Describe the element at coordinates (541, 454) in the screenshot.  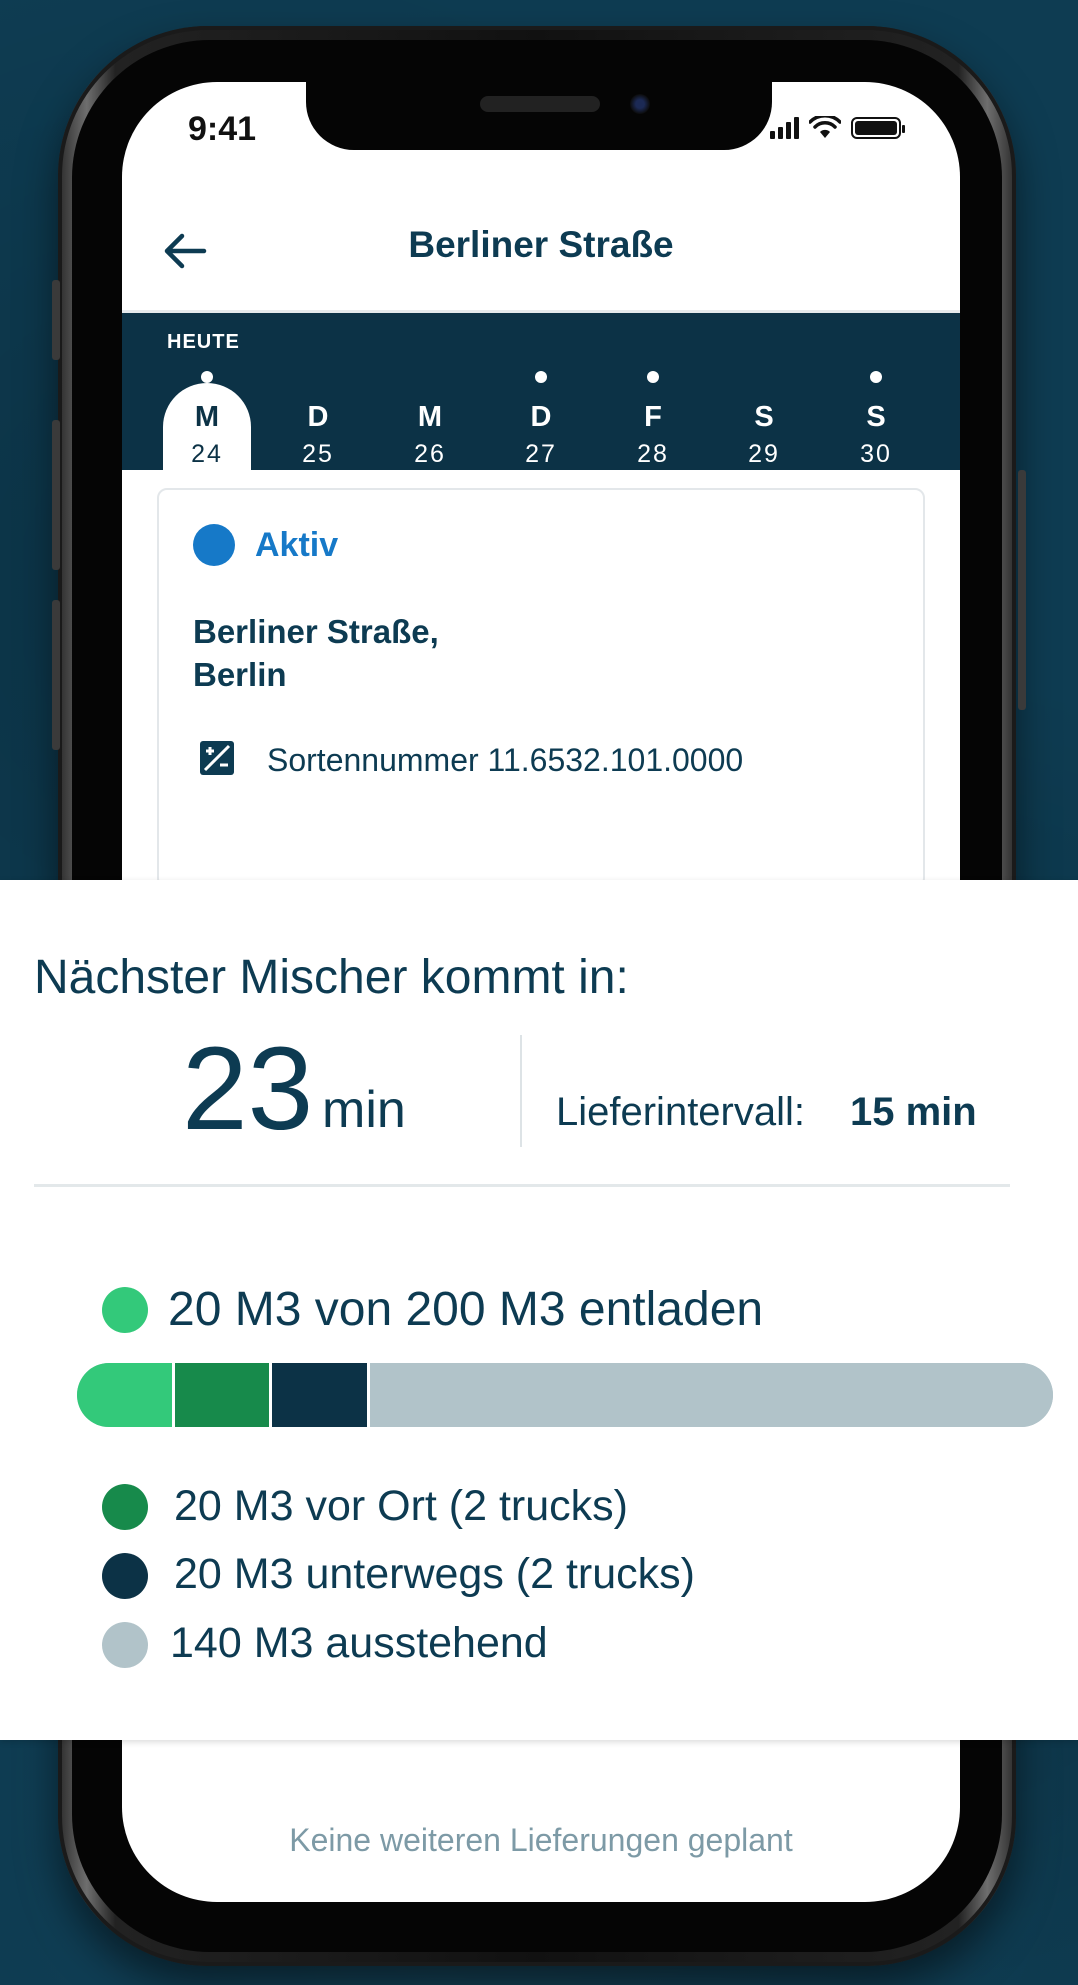
I see `day-number: 27` at that location.